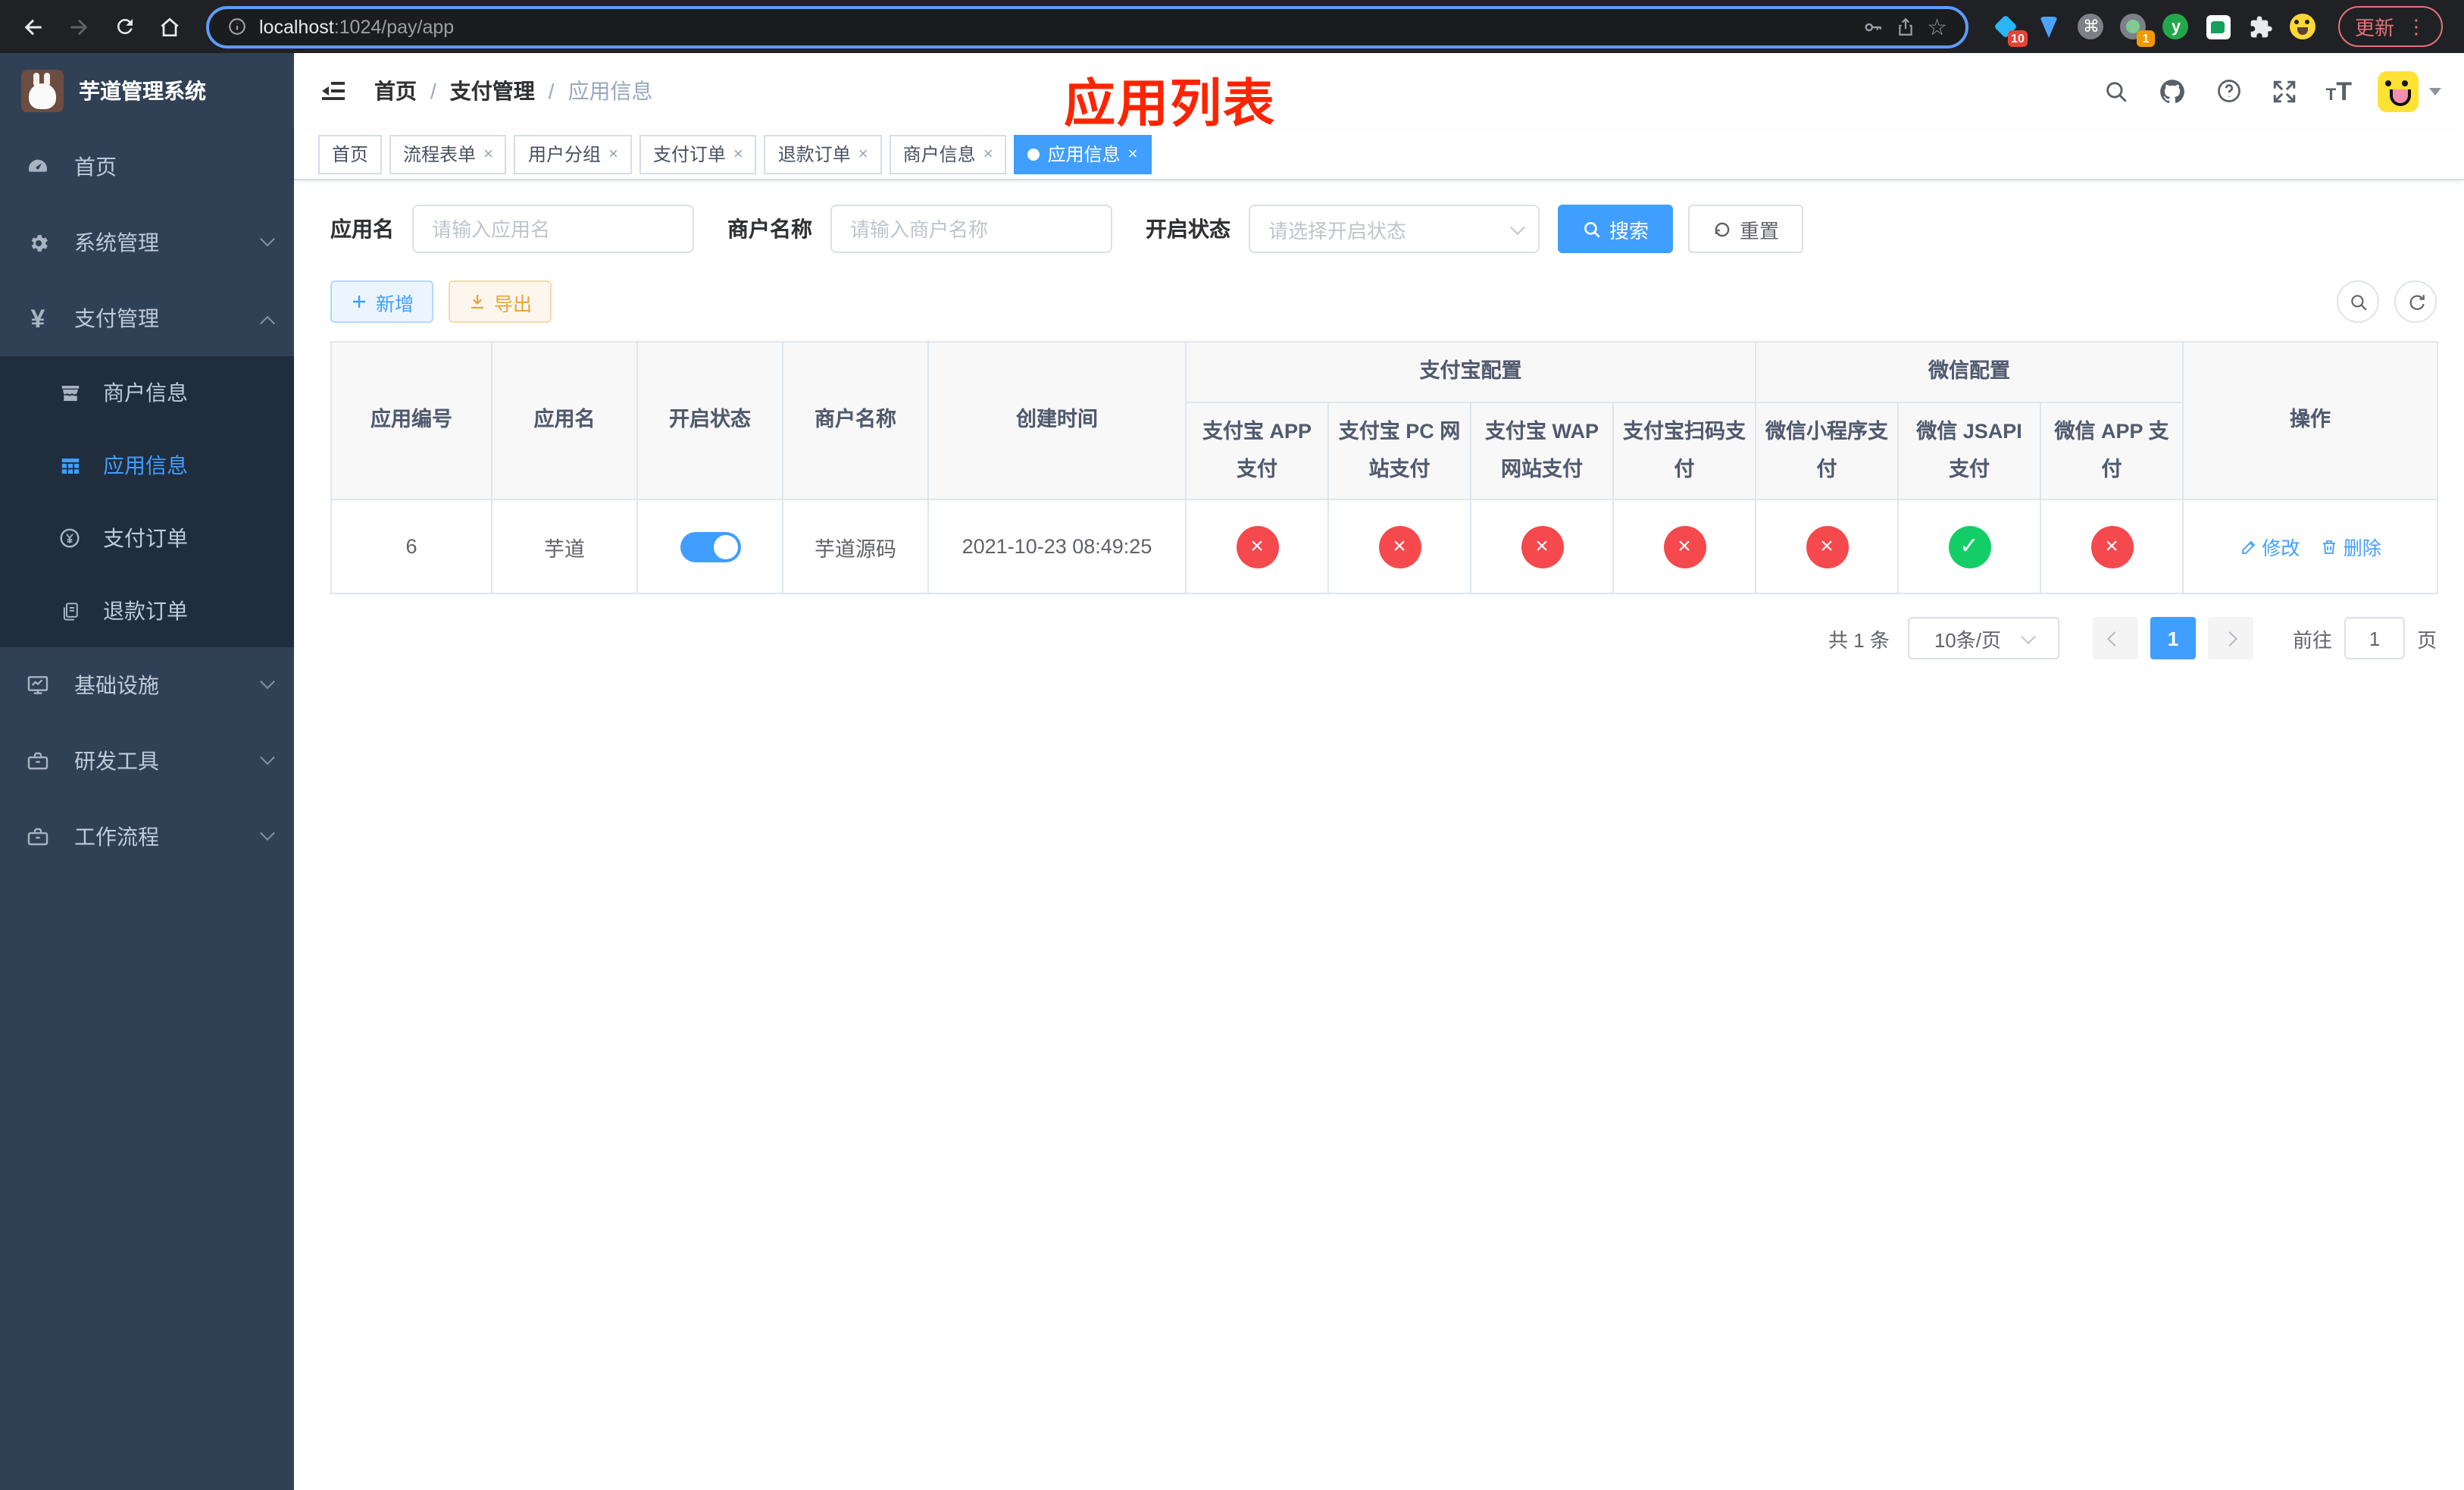 This screenshot has width=2464, height=1490. I want to click on extension-pin-icon: 10, so click(2010, 29).